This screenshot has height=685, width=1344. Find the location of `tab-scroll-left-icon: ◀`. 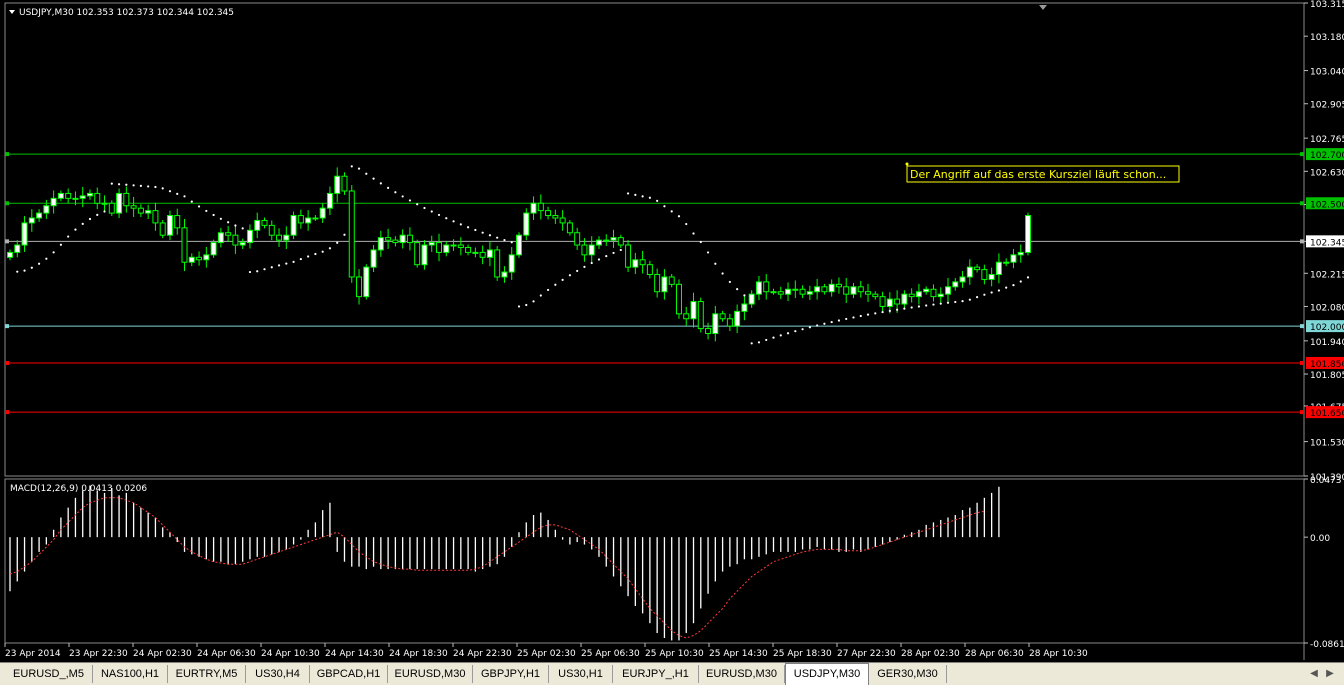

tab-scroll-left-icon: ◀ is located at coordinates (1314, 674).